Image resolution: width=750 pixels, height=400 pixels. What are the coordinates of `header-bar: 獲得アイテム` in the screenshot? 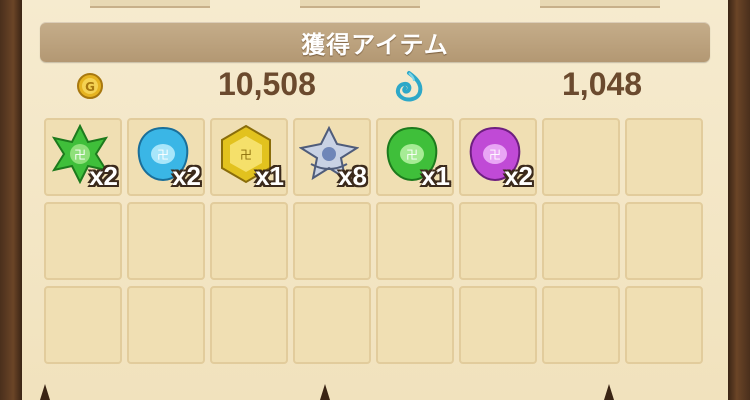 It's located at (375, 42).